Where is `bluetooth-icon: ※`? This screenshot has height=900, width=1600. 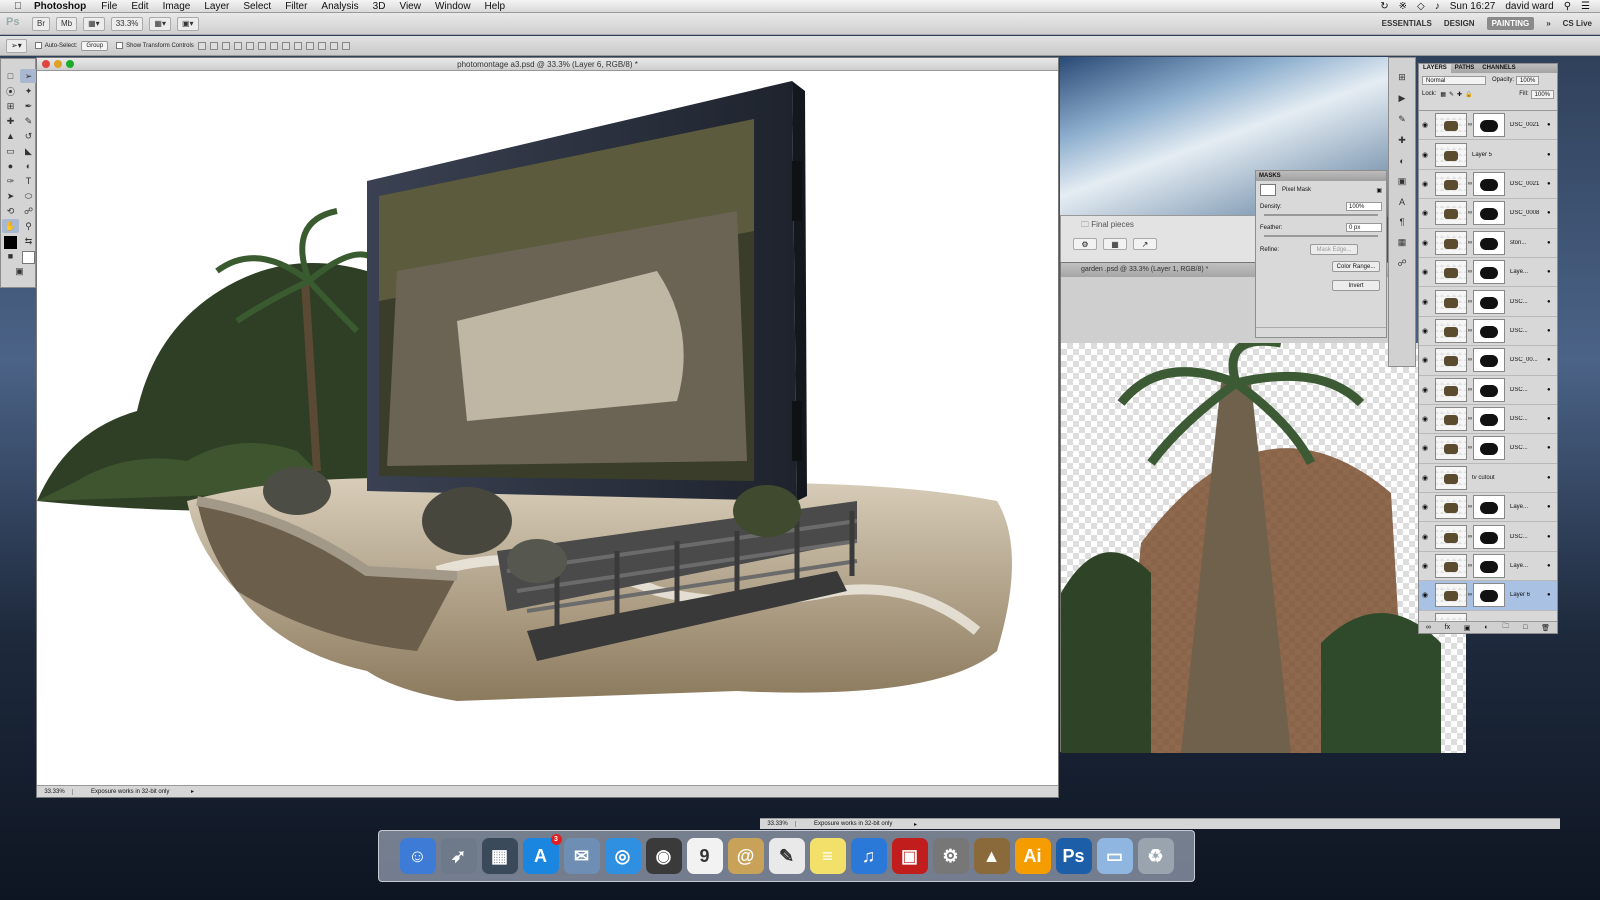 bluetooth-icon: ※ is located at coordinates (1403, 6).